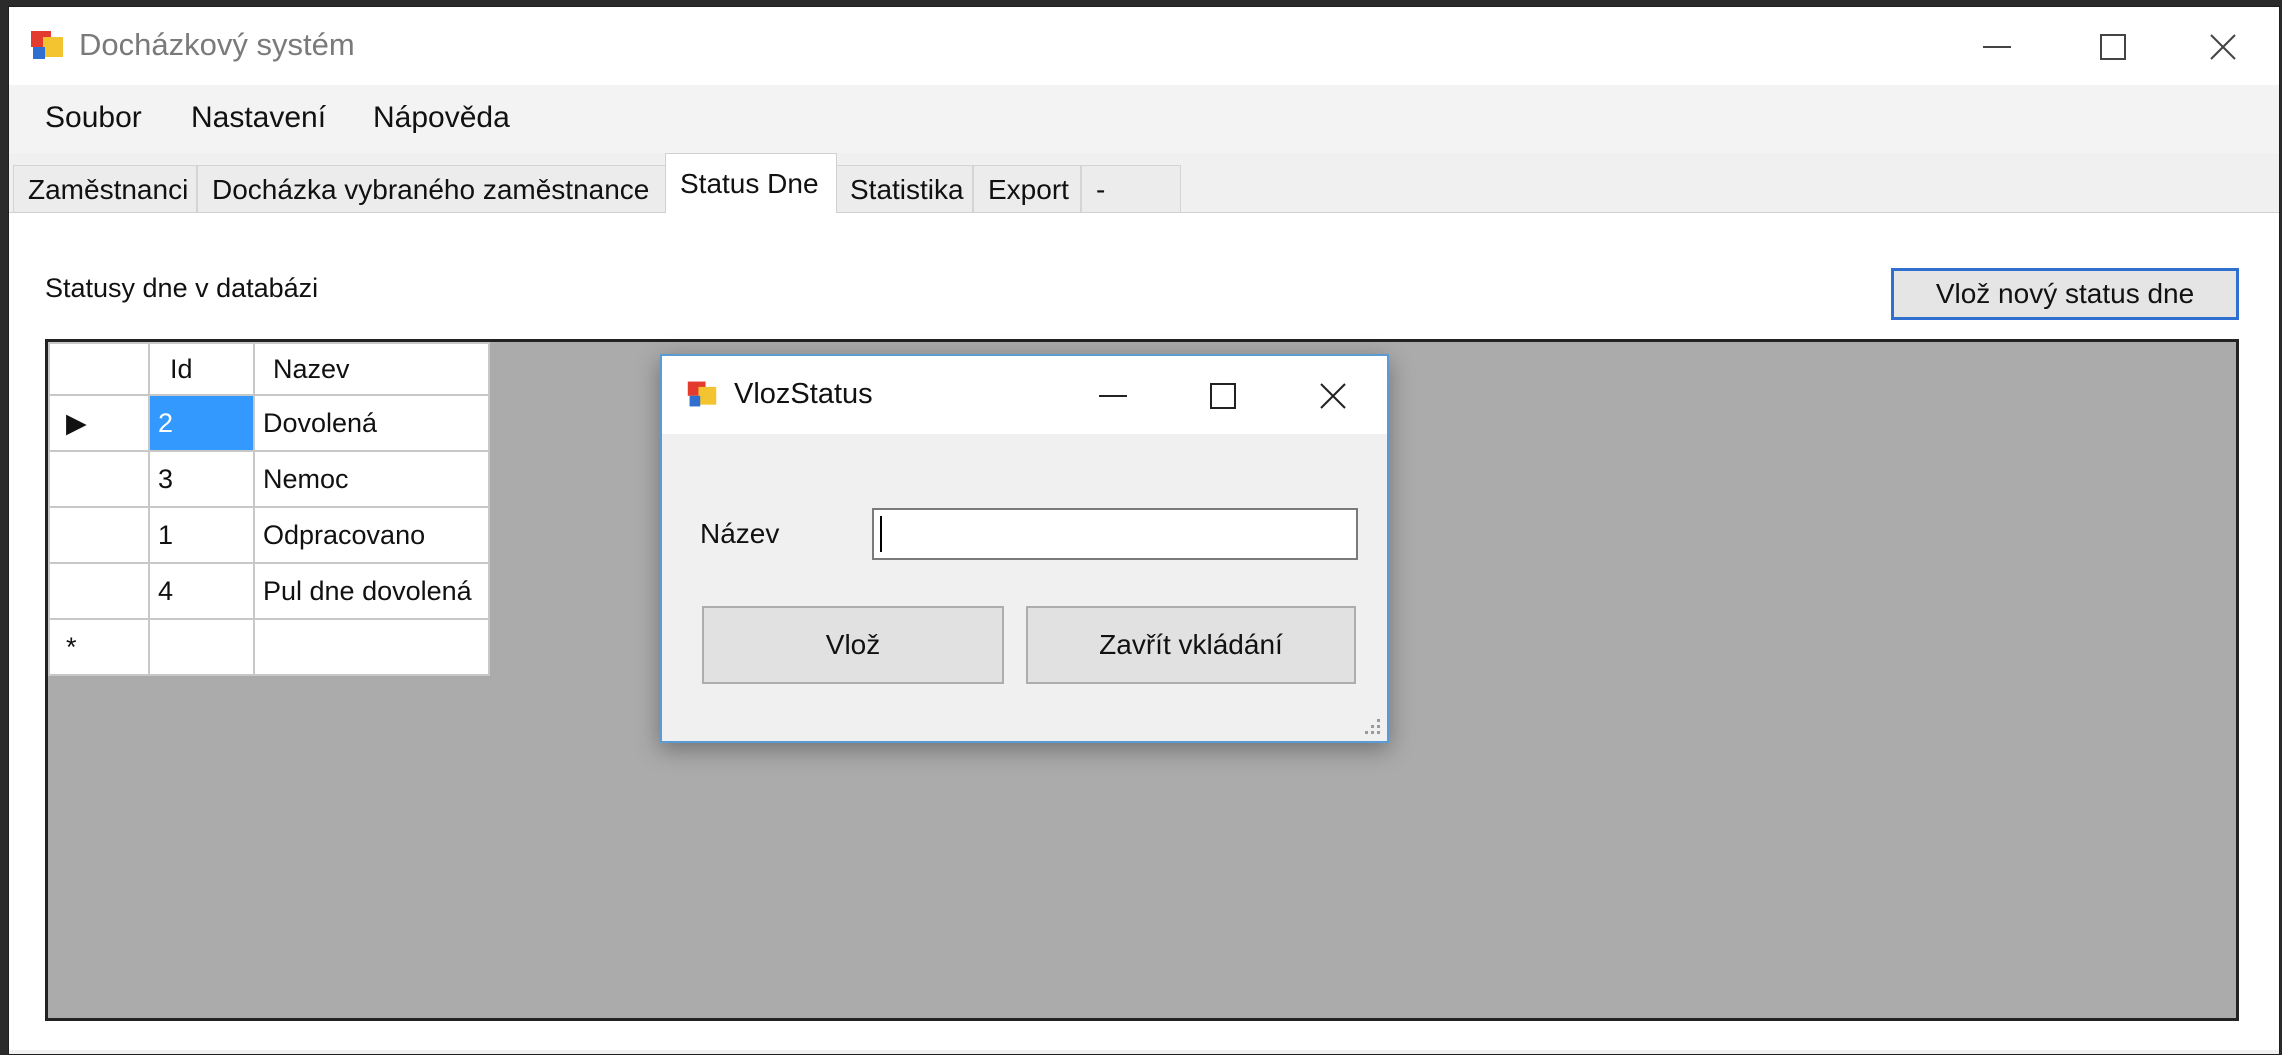  Describe the element at coordinates (1144, 119) in the screenshot. I see `menu-bar: Soubor Nastavení Nápověda` at that location.